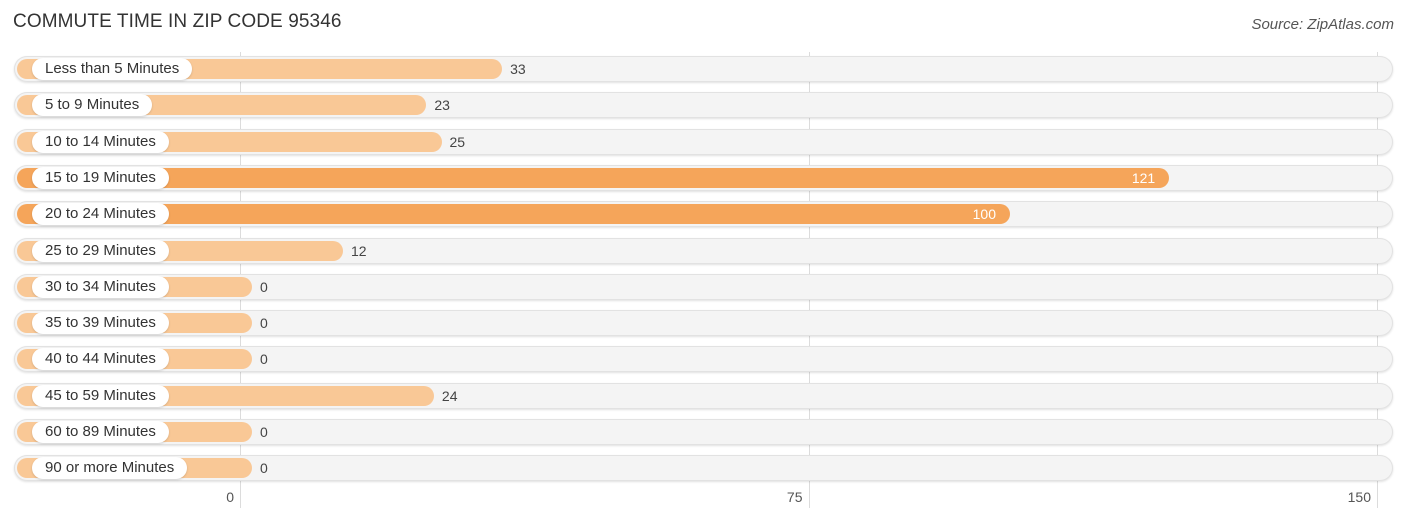 The width and height of the screenshot is (1406, 524). Describe the element at coordinates (100, 177) in the screenshot. I see `category-label: 15 to 19 Minutes` at that location.